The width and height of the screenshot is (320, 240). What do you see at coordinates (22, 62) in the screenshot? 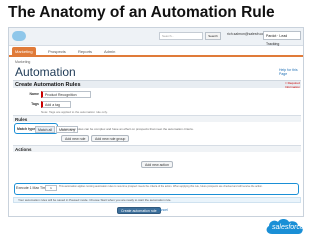
I see `breadcrumb: Marketing` at bounding box center [22, 62].